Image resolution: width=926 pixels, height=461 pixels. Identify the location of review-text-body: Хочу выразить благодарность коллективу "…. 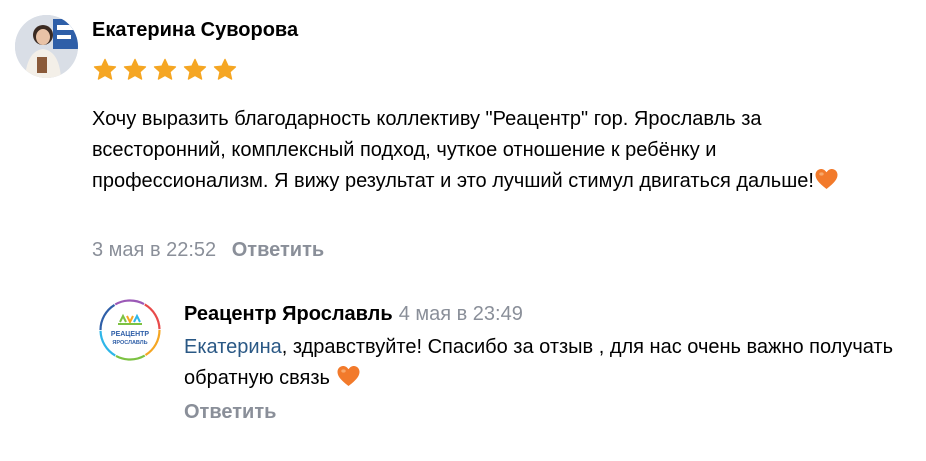
(453, 150).